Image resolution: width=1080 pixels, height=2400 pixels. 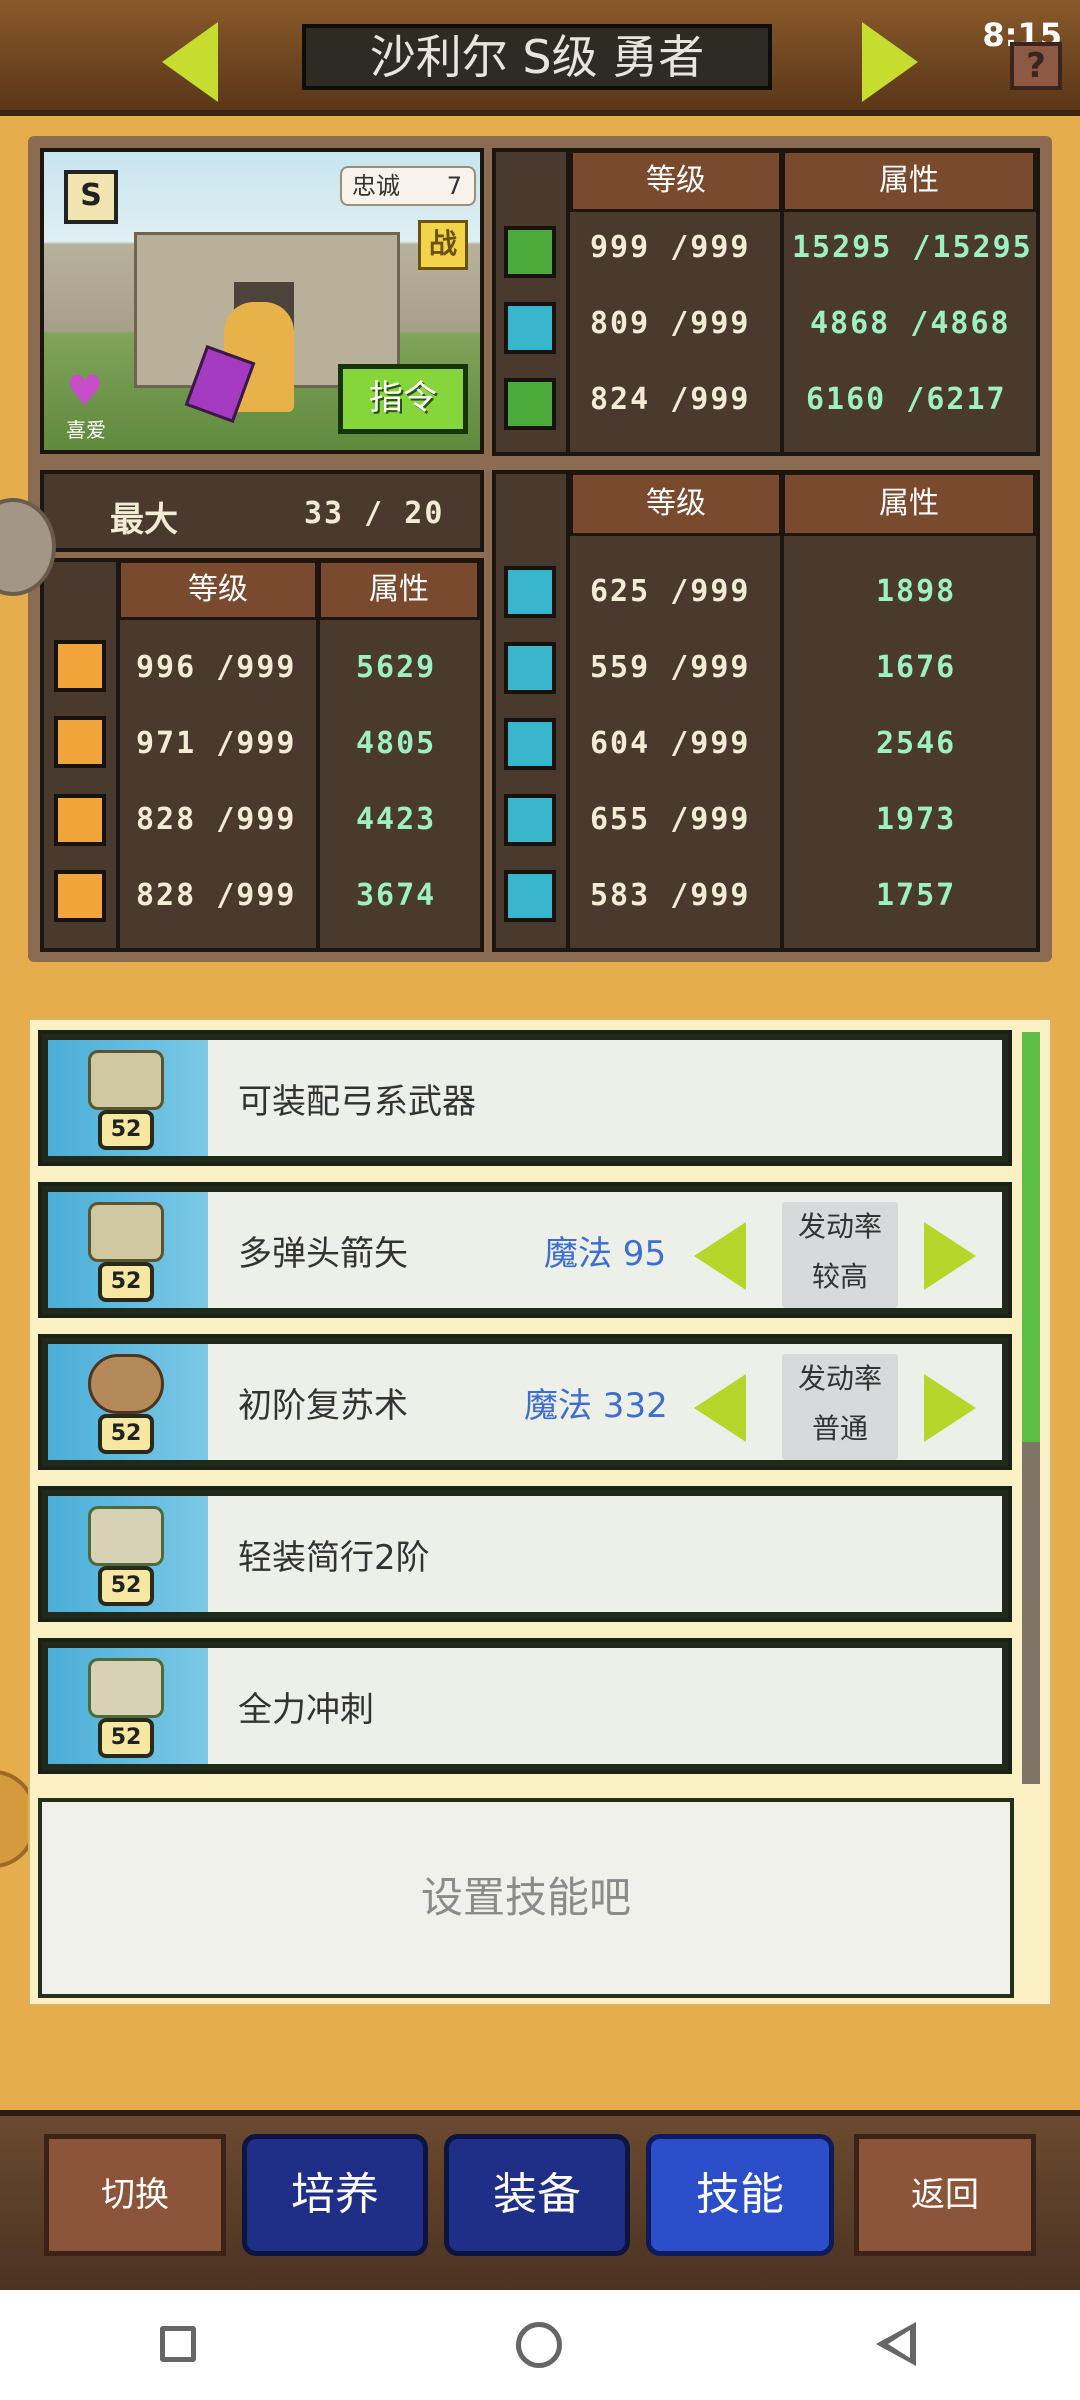 I want to click on vitals-level: 999 /999, so click(x=670, y=247).